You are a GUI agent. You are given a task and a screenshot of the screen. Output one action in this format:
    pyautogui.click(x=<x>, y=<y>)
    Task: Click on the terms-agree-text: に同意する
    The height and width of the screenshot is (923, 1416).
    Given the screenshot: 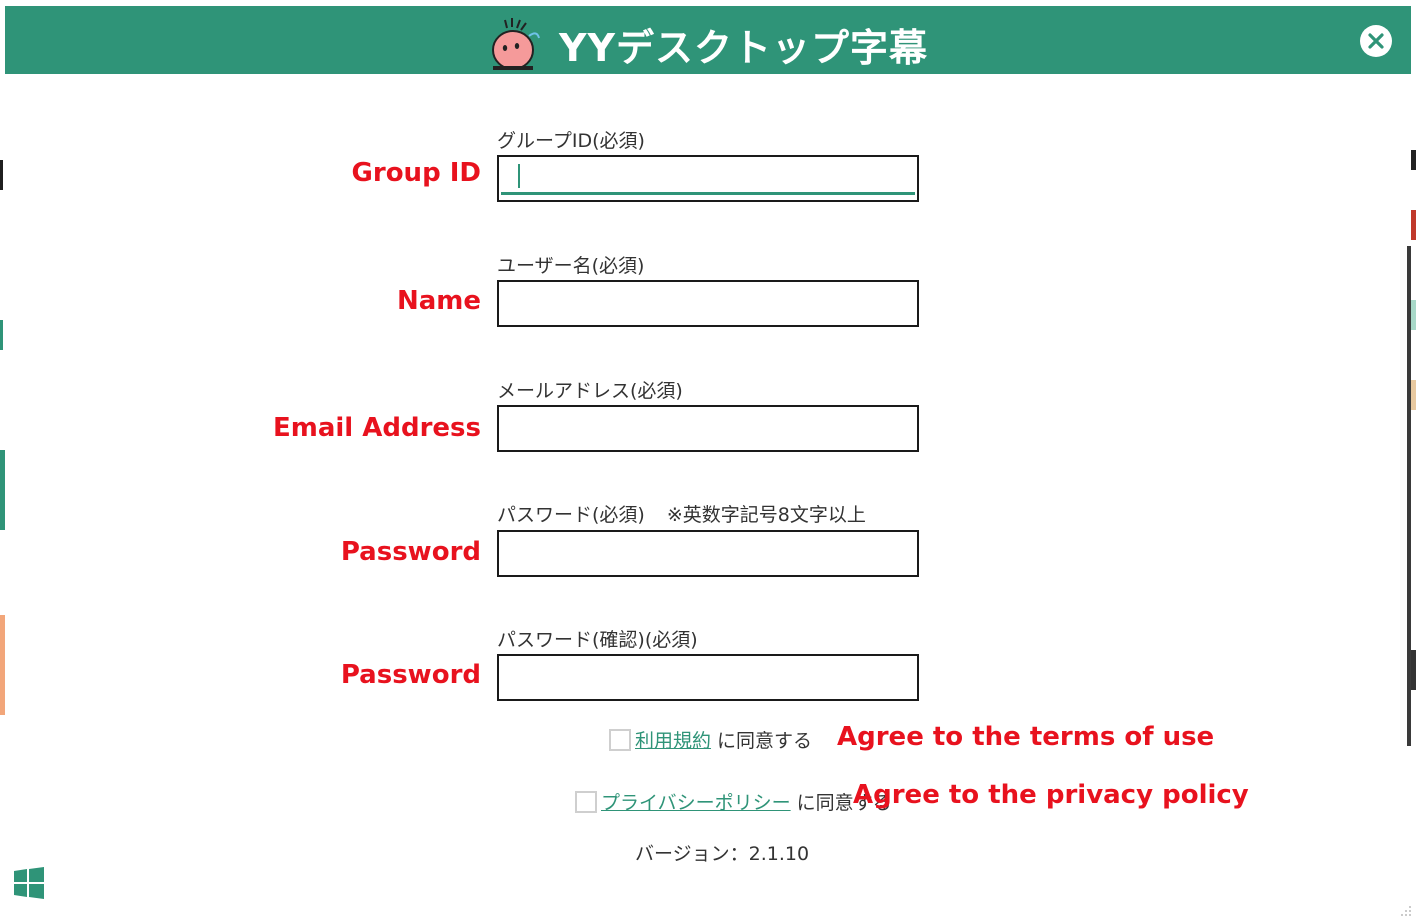 What is the action you would take?
    pyautogui.click(x=765, y=741)
    